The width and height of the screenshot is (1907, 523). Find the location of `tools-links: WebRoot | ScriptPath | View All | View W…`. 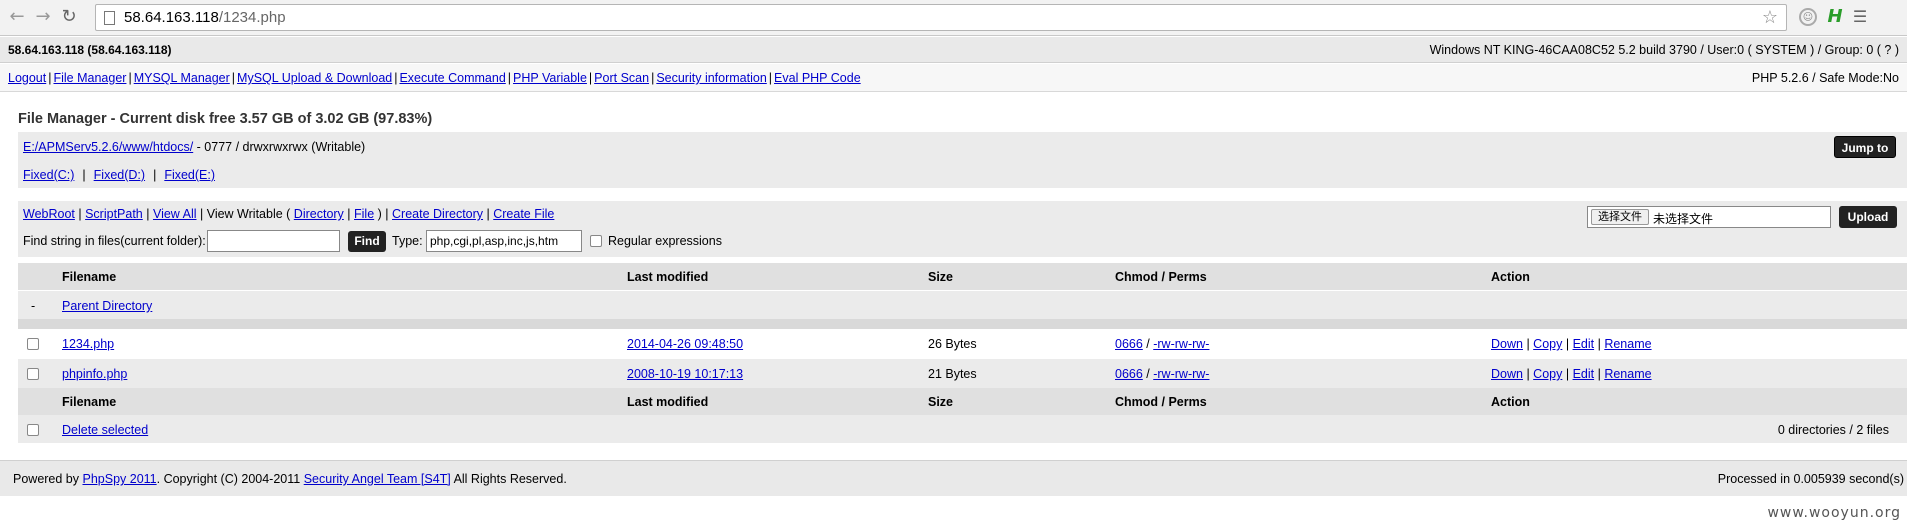

tools-links: WebRoot | ScriptPath | View All | View W… is located at coordinates (289, 214).